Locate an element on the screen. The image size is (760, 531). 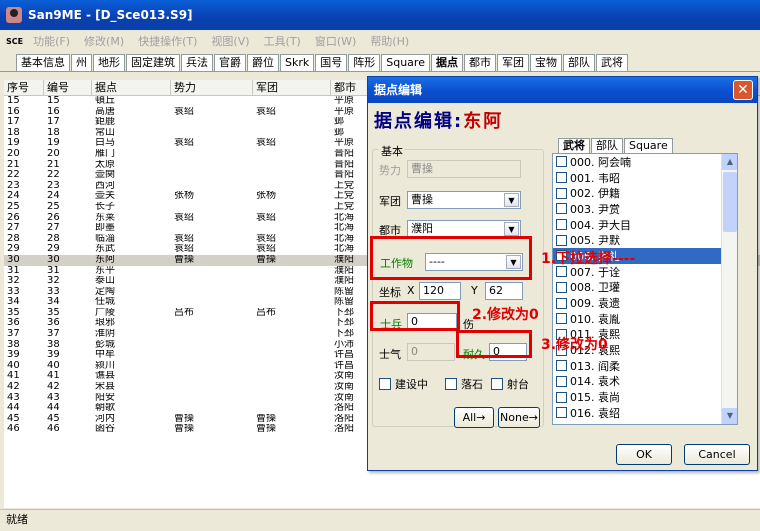
col-id: 编号 is located at coordinates (68, 87).